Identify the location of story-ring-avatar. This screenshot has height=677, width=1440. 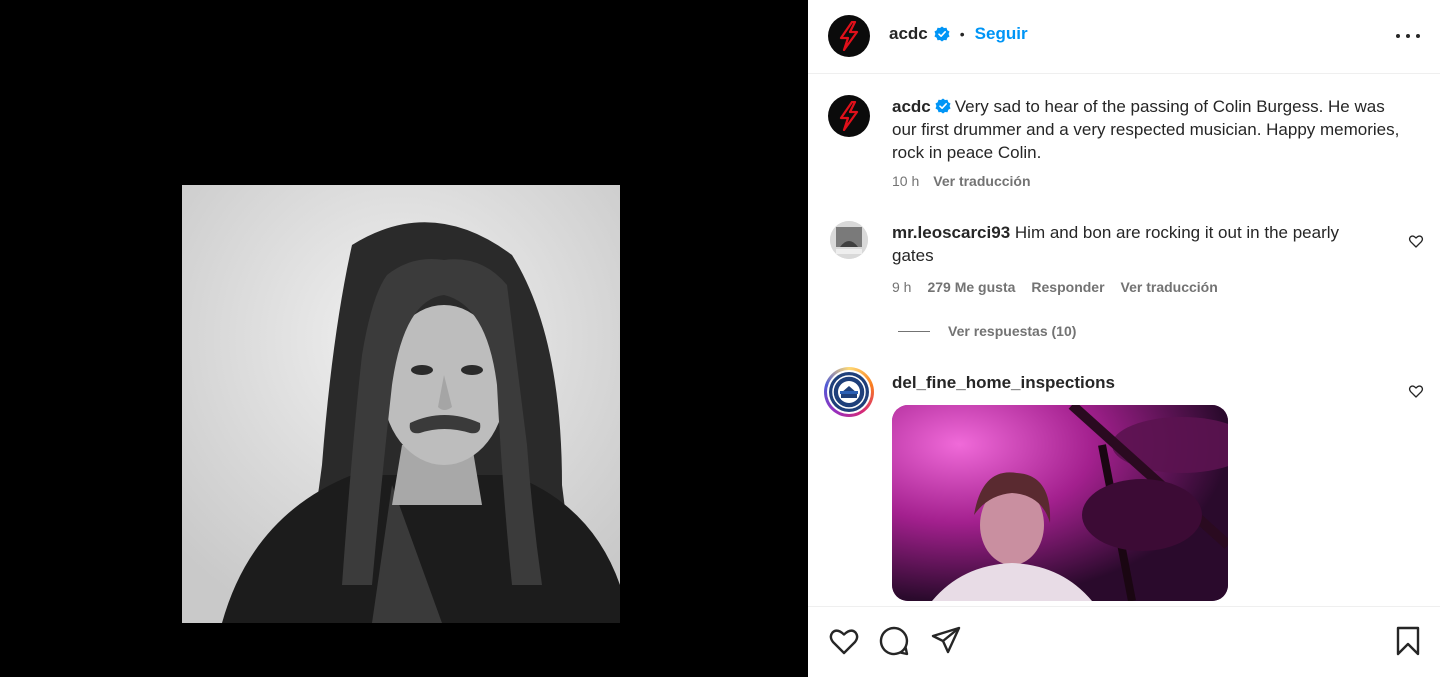
(849, 392).